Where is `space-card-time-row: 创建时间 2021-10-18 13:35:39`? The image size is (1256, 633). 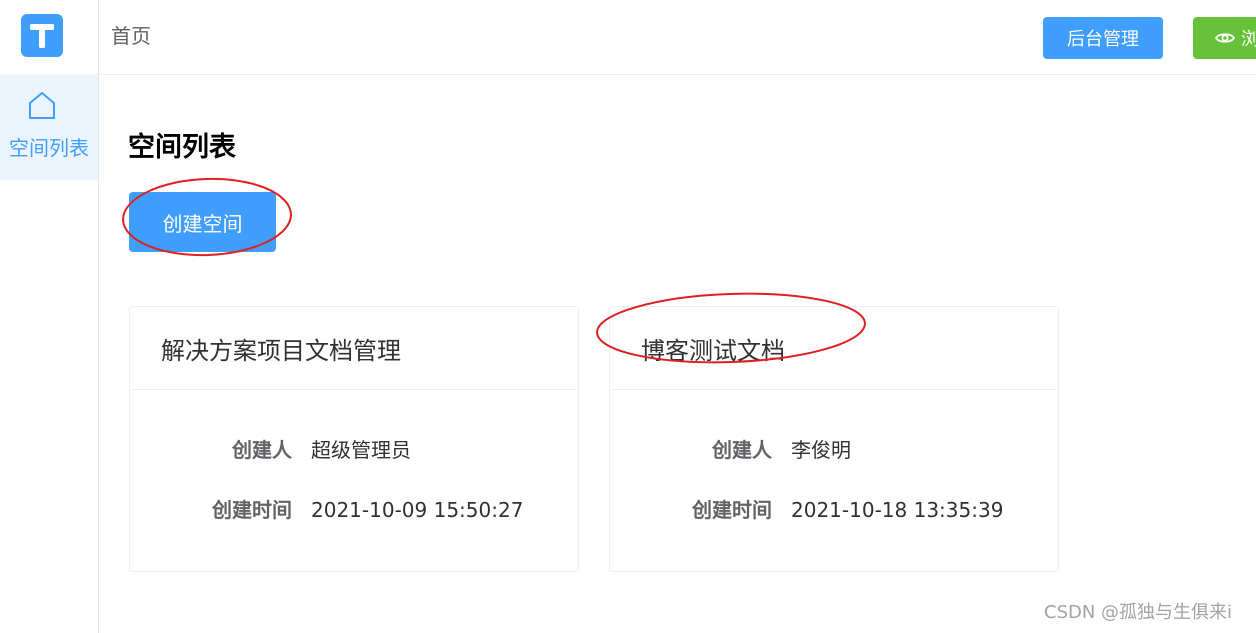 space-card-time-row: 创建时间 2021-10-18 13:35:39 is located at coordinates (834, 510).